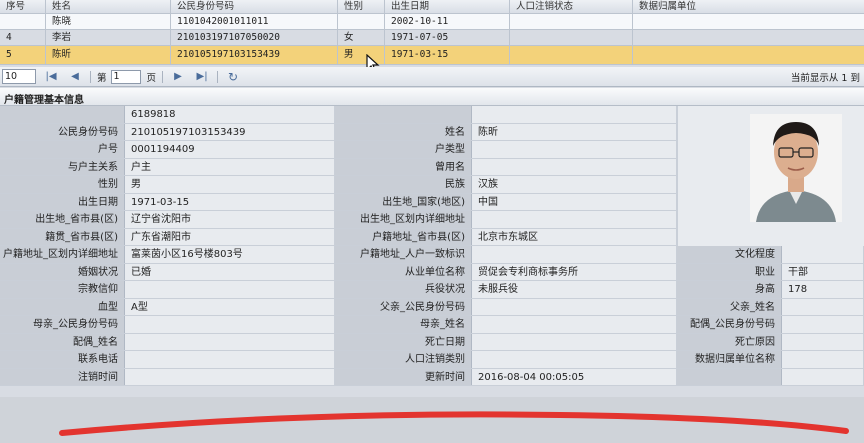  I want to click on field-value: 男, so click(230, 184).